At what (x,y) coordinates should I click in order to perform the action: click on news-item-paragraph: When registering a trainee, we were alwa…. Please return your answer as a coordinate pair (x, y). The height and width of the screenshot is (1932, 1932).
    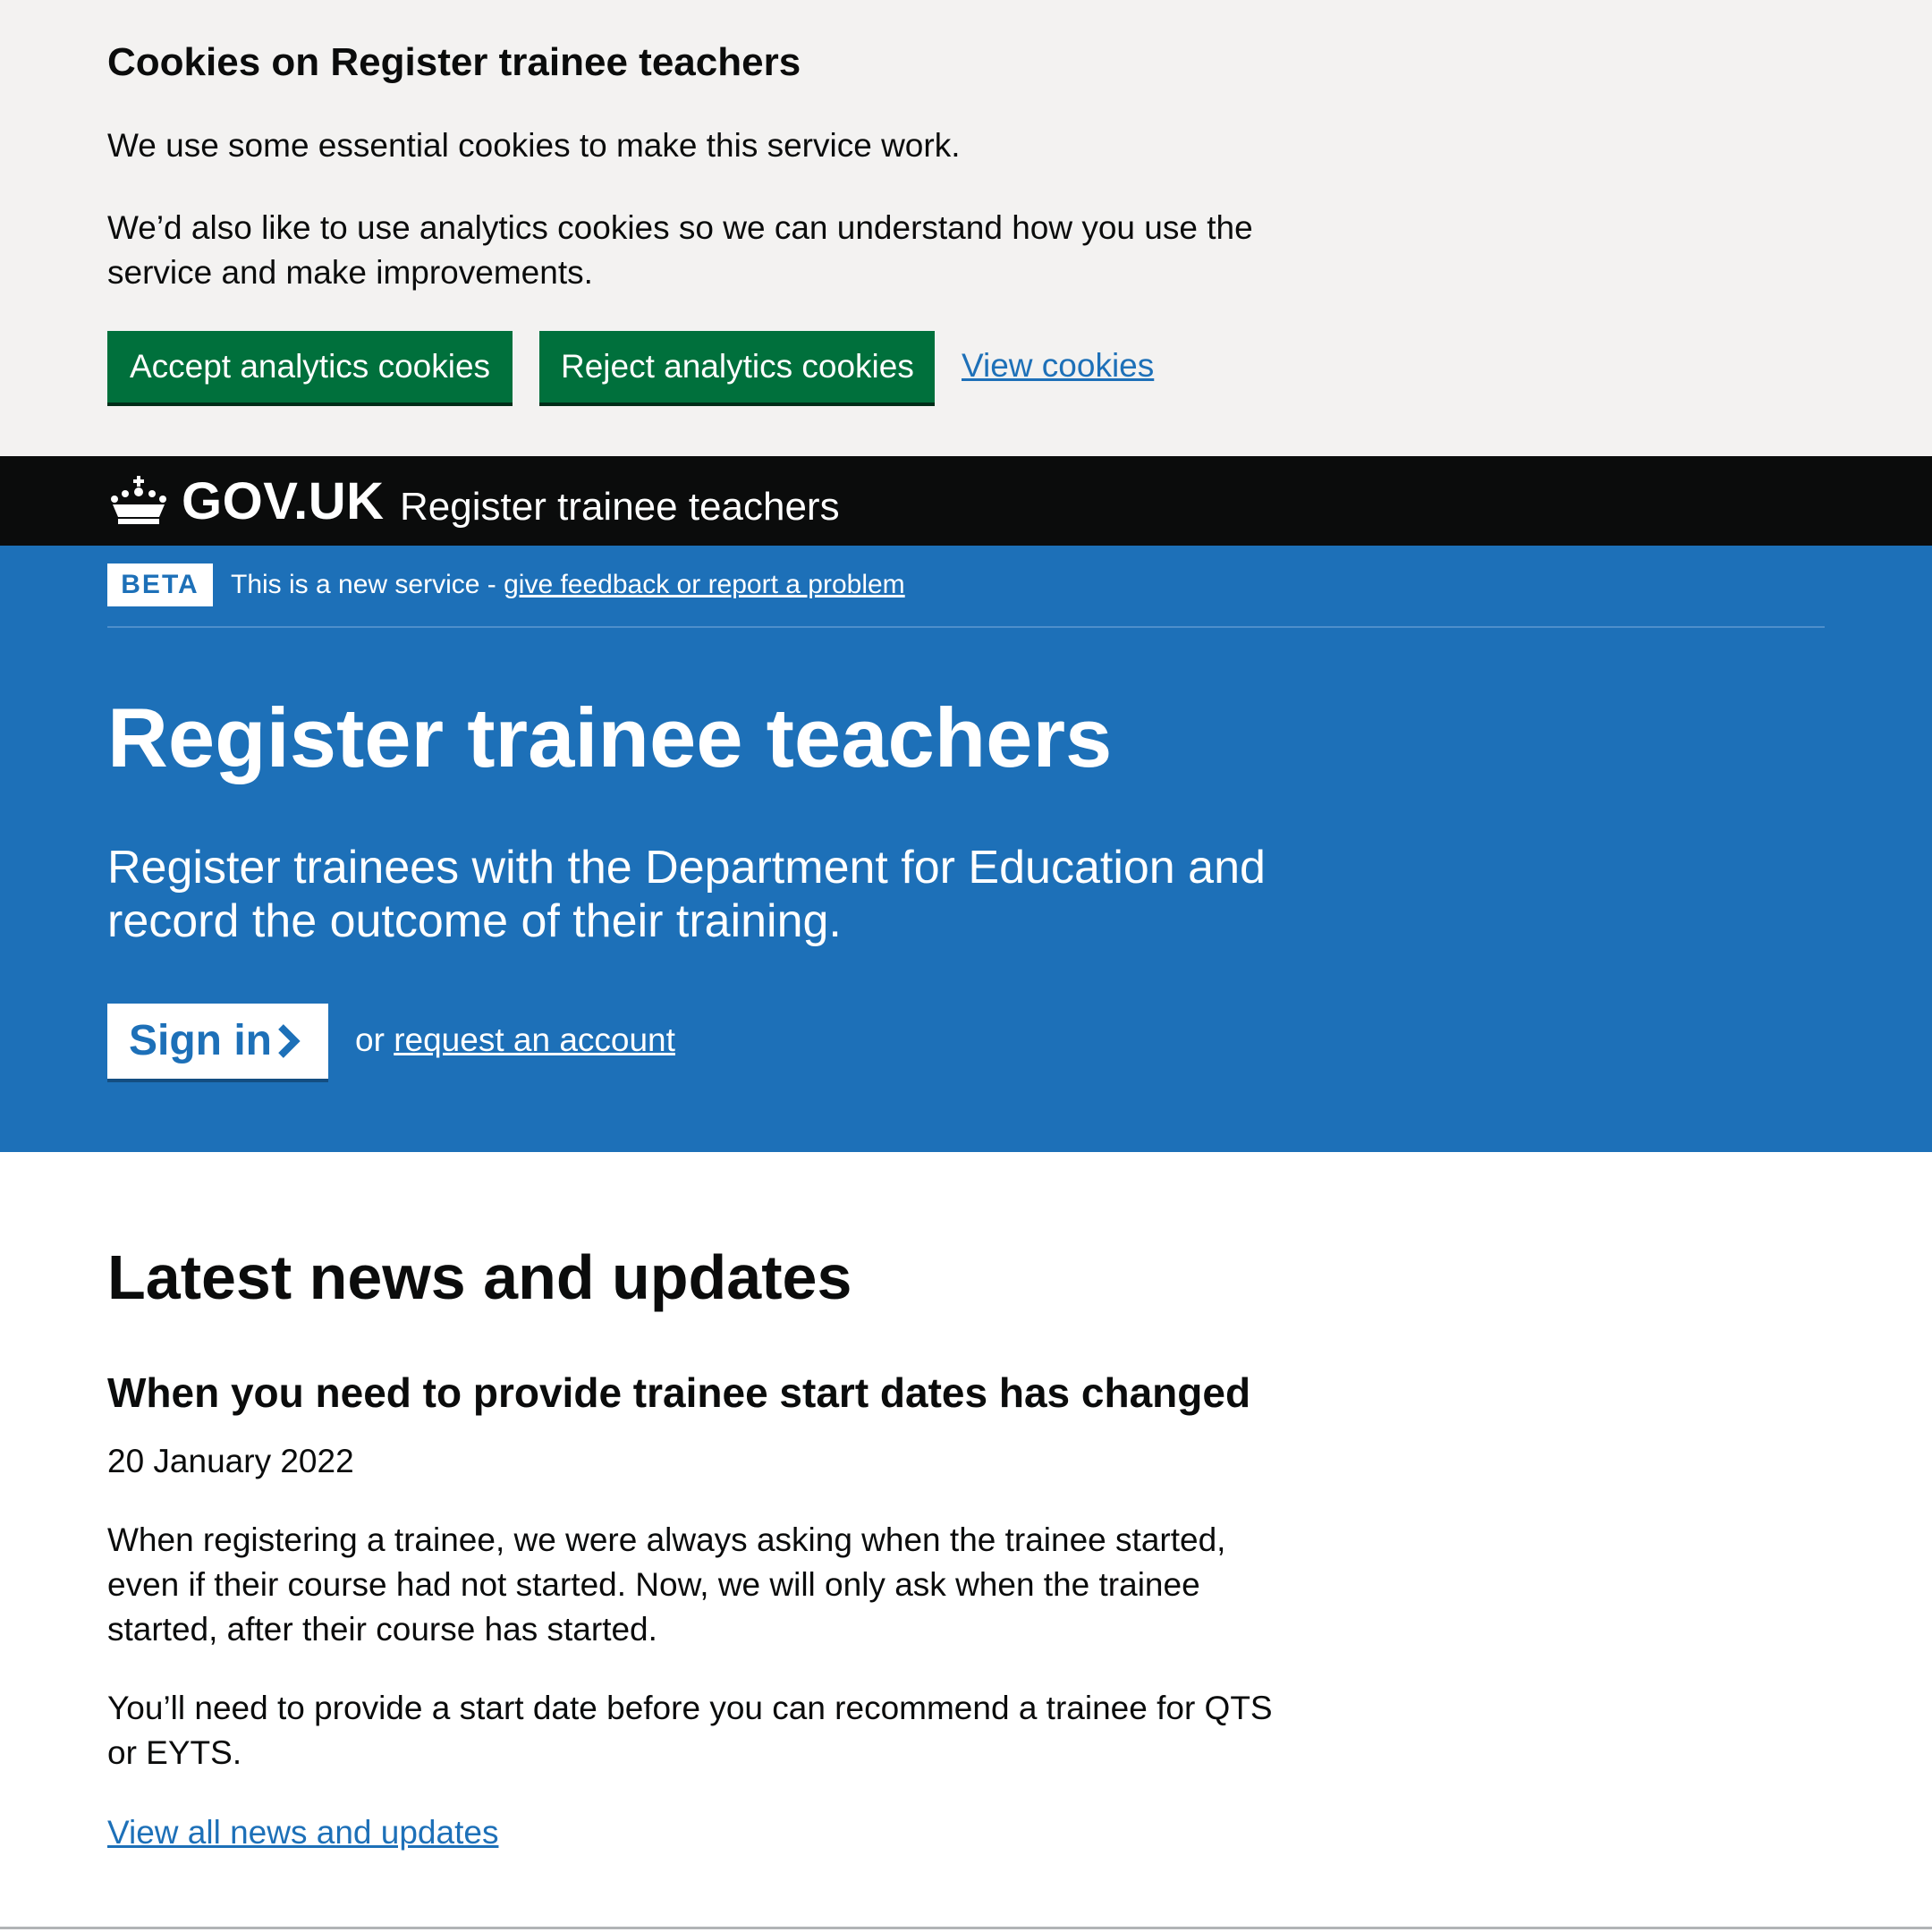
    Looking at the image, I should click on (666, 1584).